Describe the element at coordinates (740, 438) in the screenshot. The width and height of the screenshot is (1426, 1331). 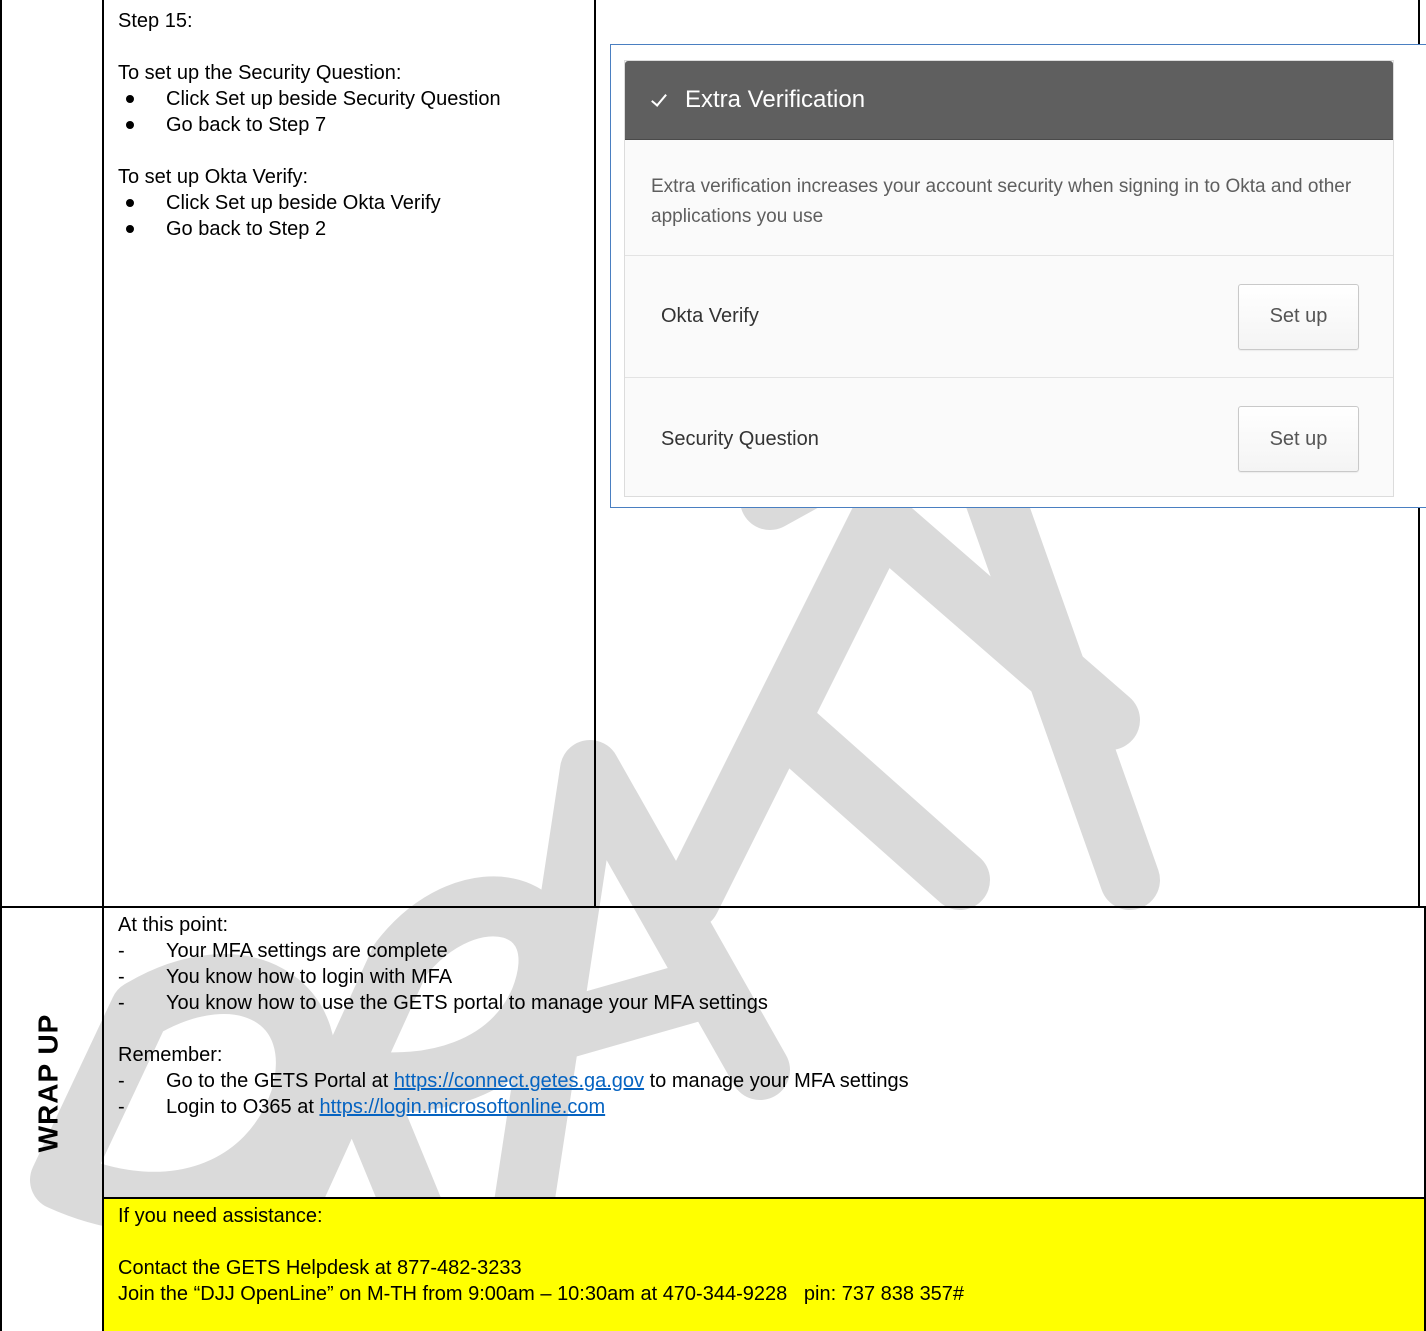
I see `factor-name: Security Question` at that location.